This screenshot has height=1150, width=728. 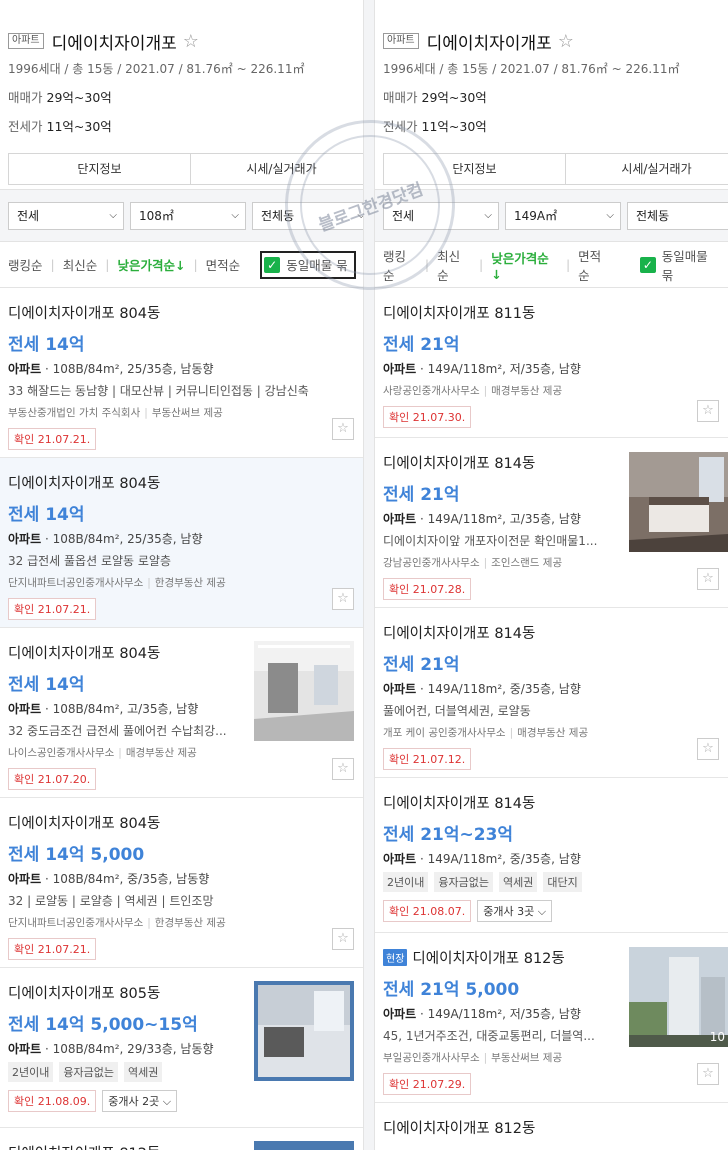 I want to click on complex-name: 디에이치자이개포, so click(x=489, y=43).